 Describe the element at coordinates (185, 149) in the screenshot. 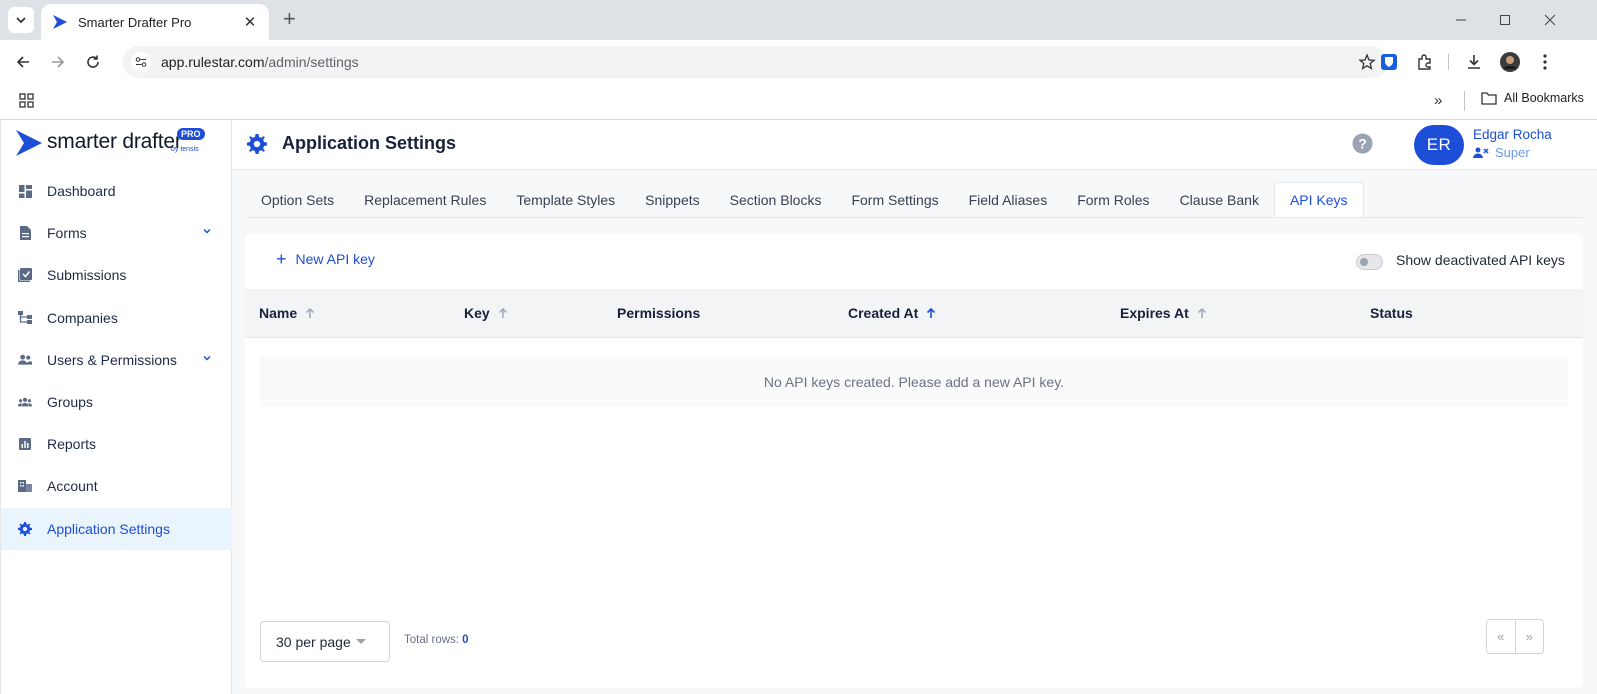

I see `brand-byline: by tensis` at that location.